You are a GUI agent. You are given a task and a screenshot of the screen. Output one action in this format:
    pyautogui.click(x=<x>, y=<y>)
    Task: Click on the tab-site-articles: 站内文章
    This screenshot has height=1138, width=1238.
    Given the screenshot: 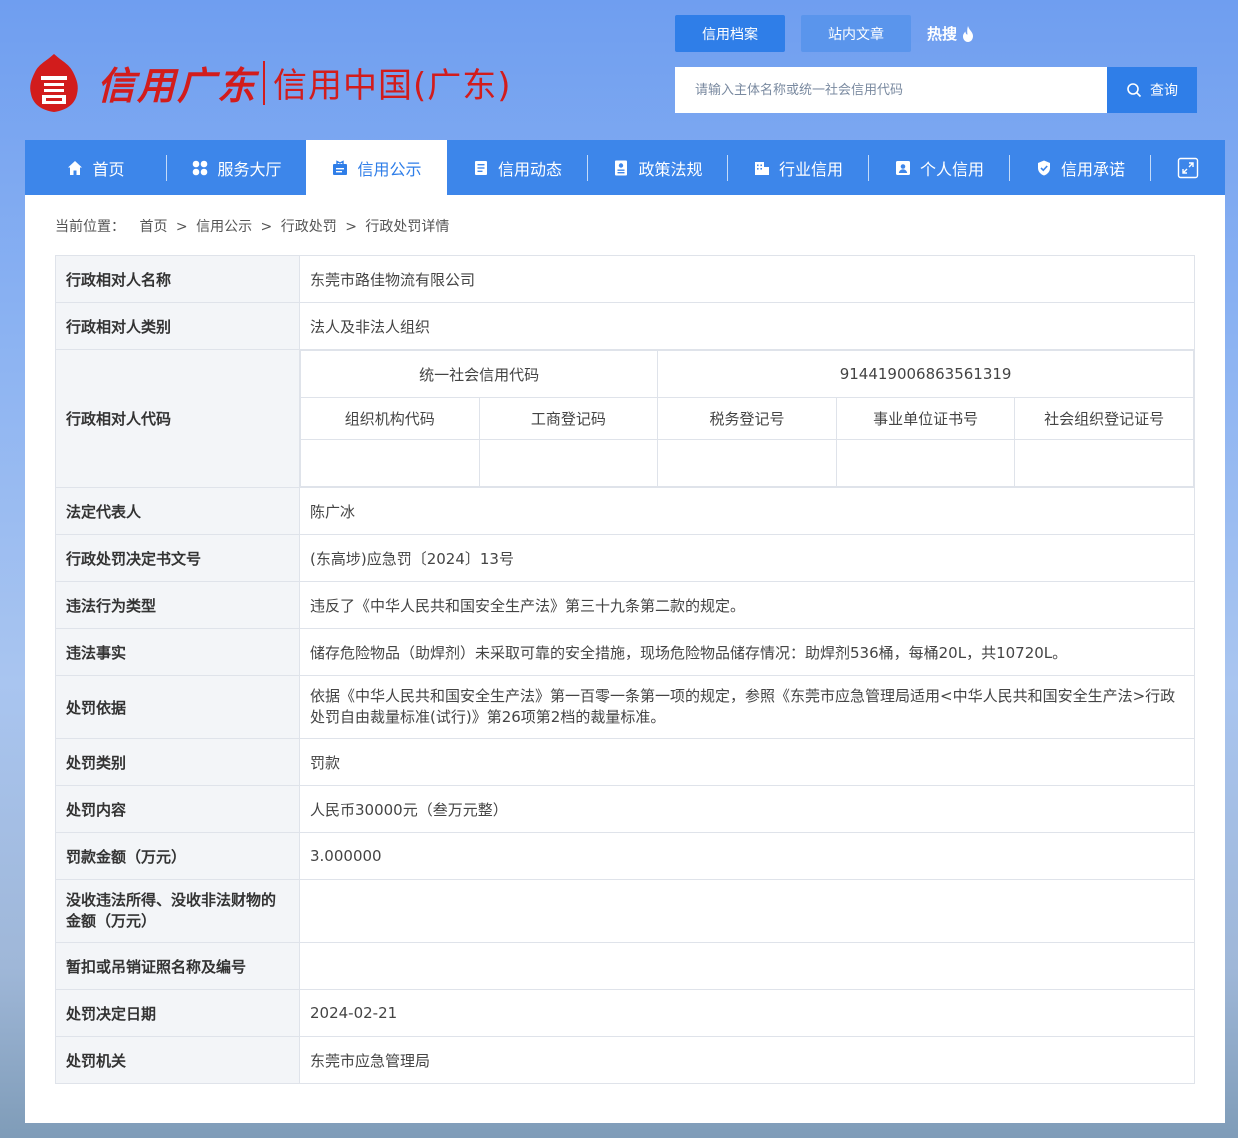 What is the action you would take?
    pyautogui.click(x=856, y=33)
    